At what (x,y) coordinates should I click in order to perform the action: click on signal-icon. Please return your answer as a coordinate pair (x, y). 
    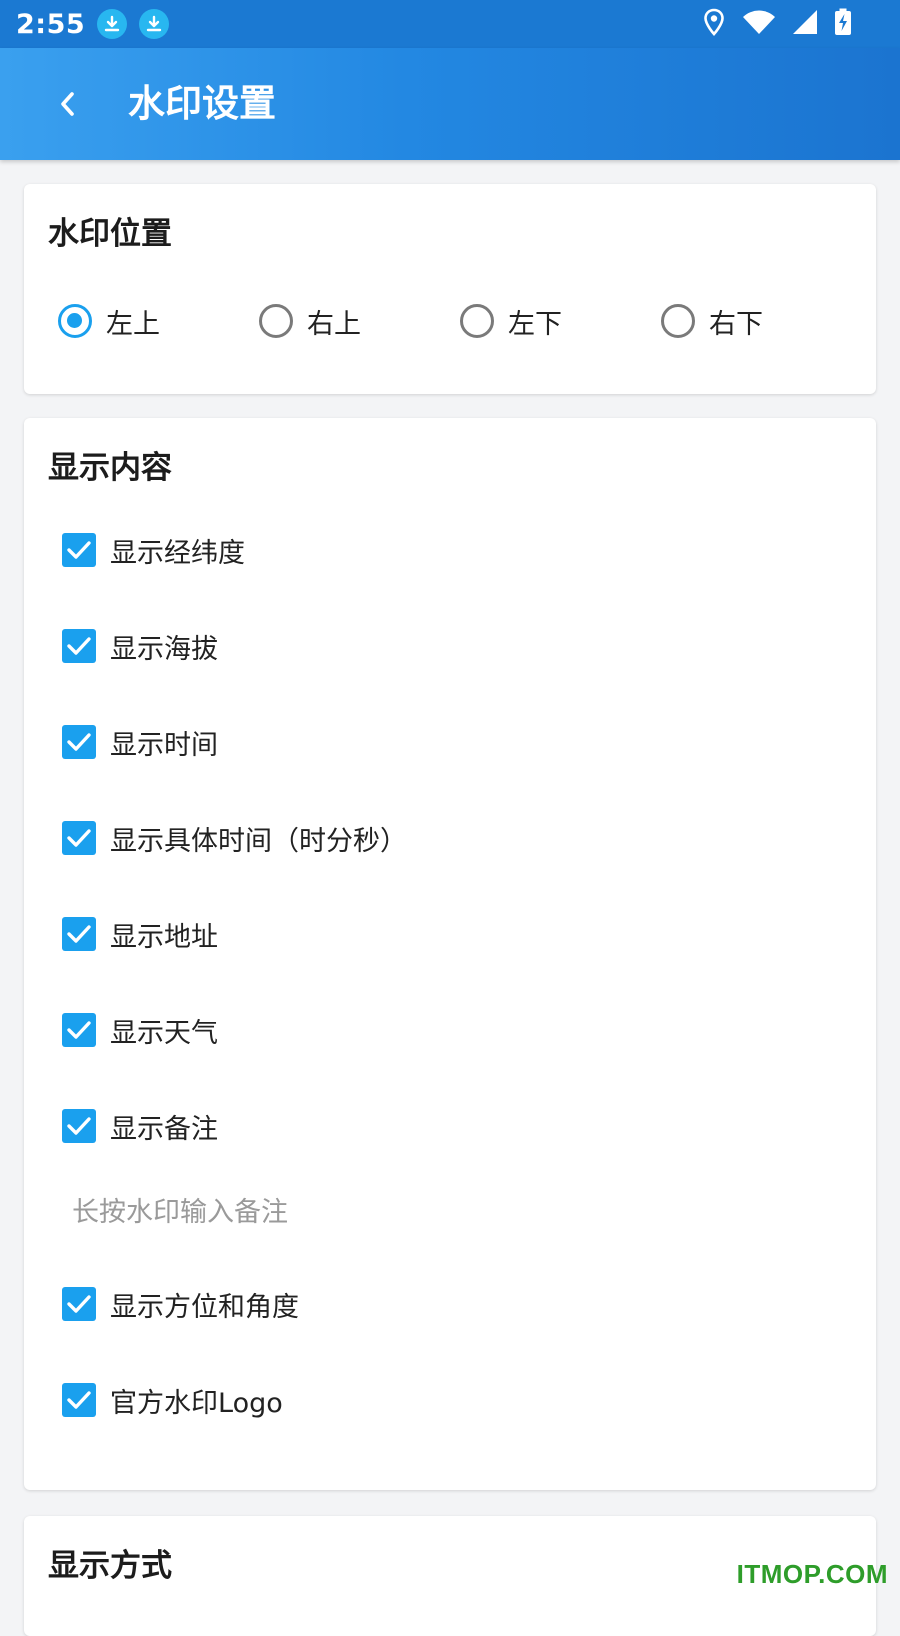
    Looking at the image, I should click on (805, 24).